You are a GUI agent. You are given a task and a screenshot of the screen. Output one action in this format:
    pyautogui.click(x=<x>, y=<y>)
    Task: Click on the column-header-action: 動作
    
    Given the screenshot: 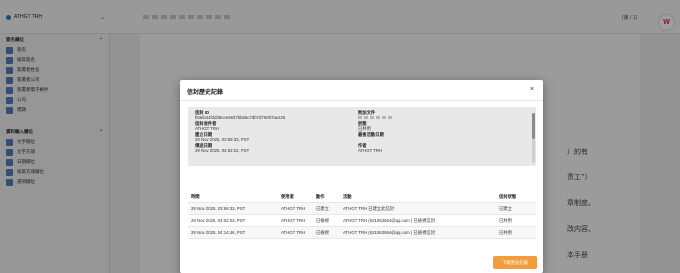 What is the action you would take?
    pyautogui.click(x=320, y=196)
    